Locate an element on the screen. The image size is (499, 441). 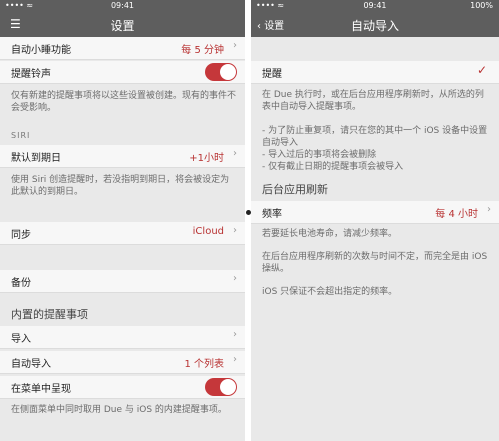
row-label: 提醒铃声 is located at coordinates (31, 74).